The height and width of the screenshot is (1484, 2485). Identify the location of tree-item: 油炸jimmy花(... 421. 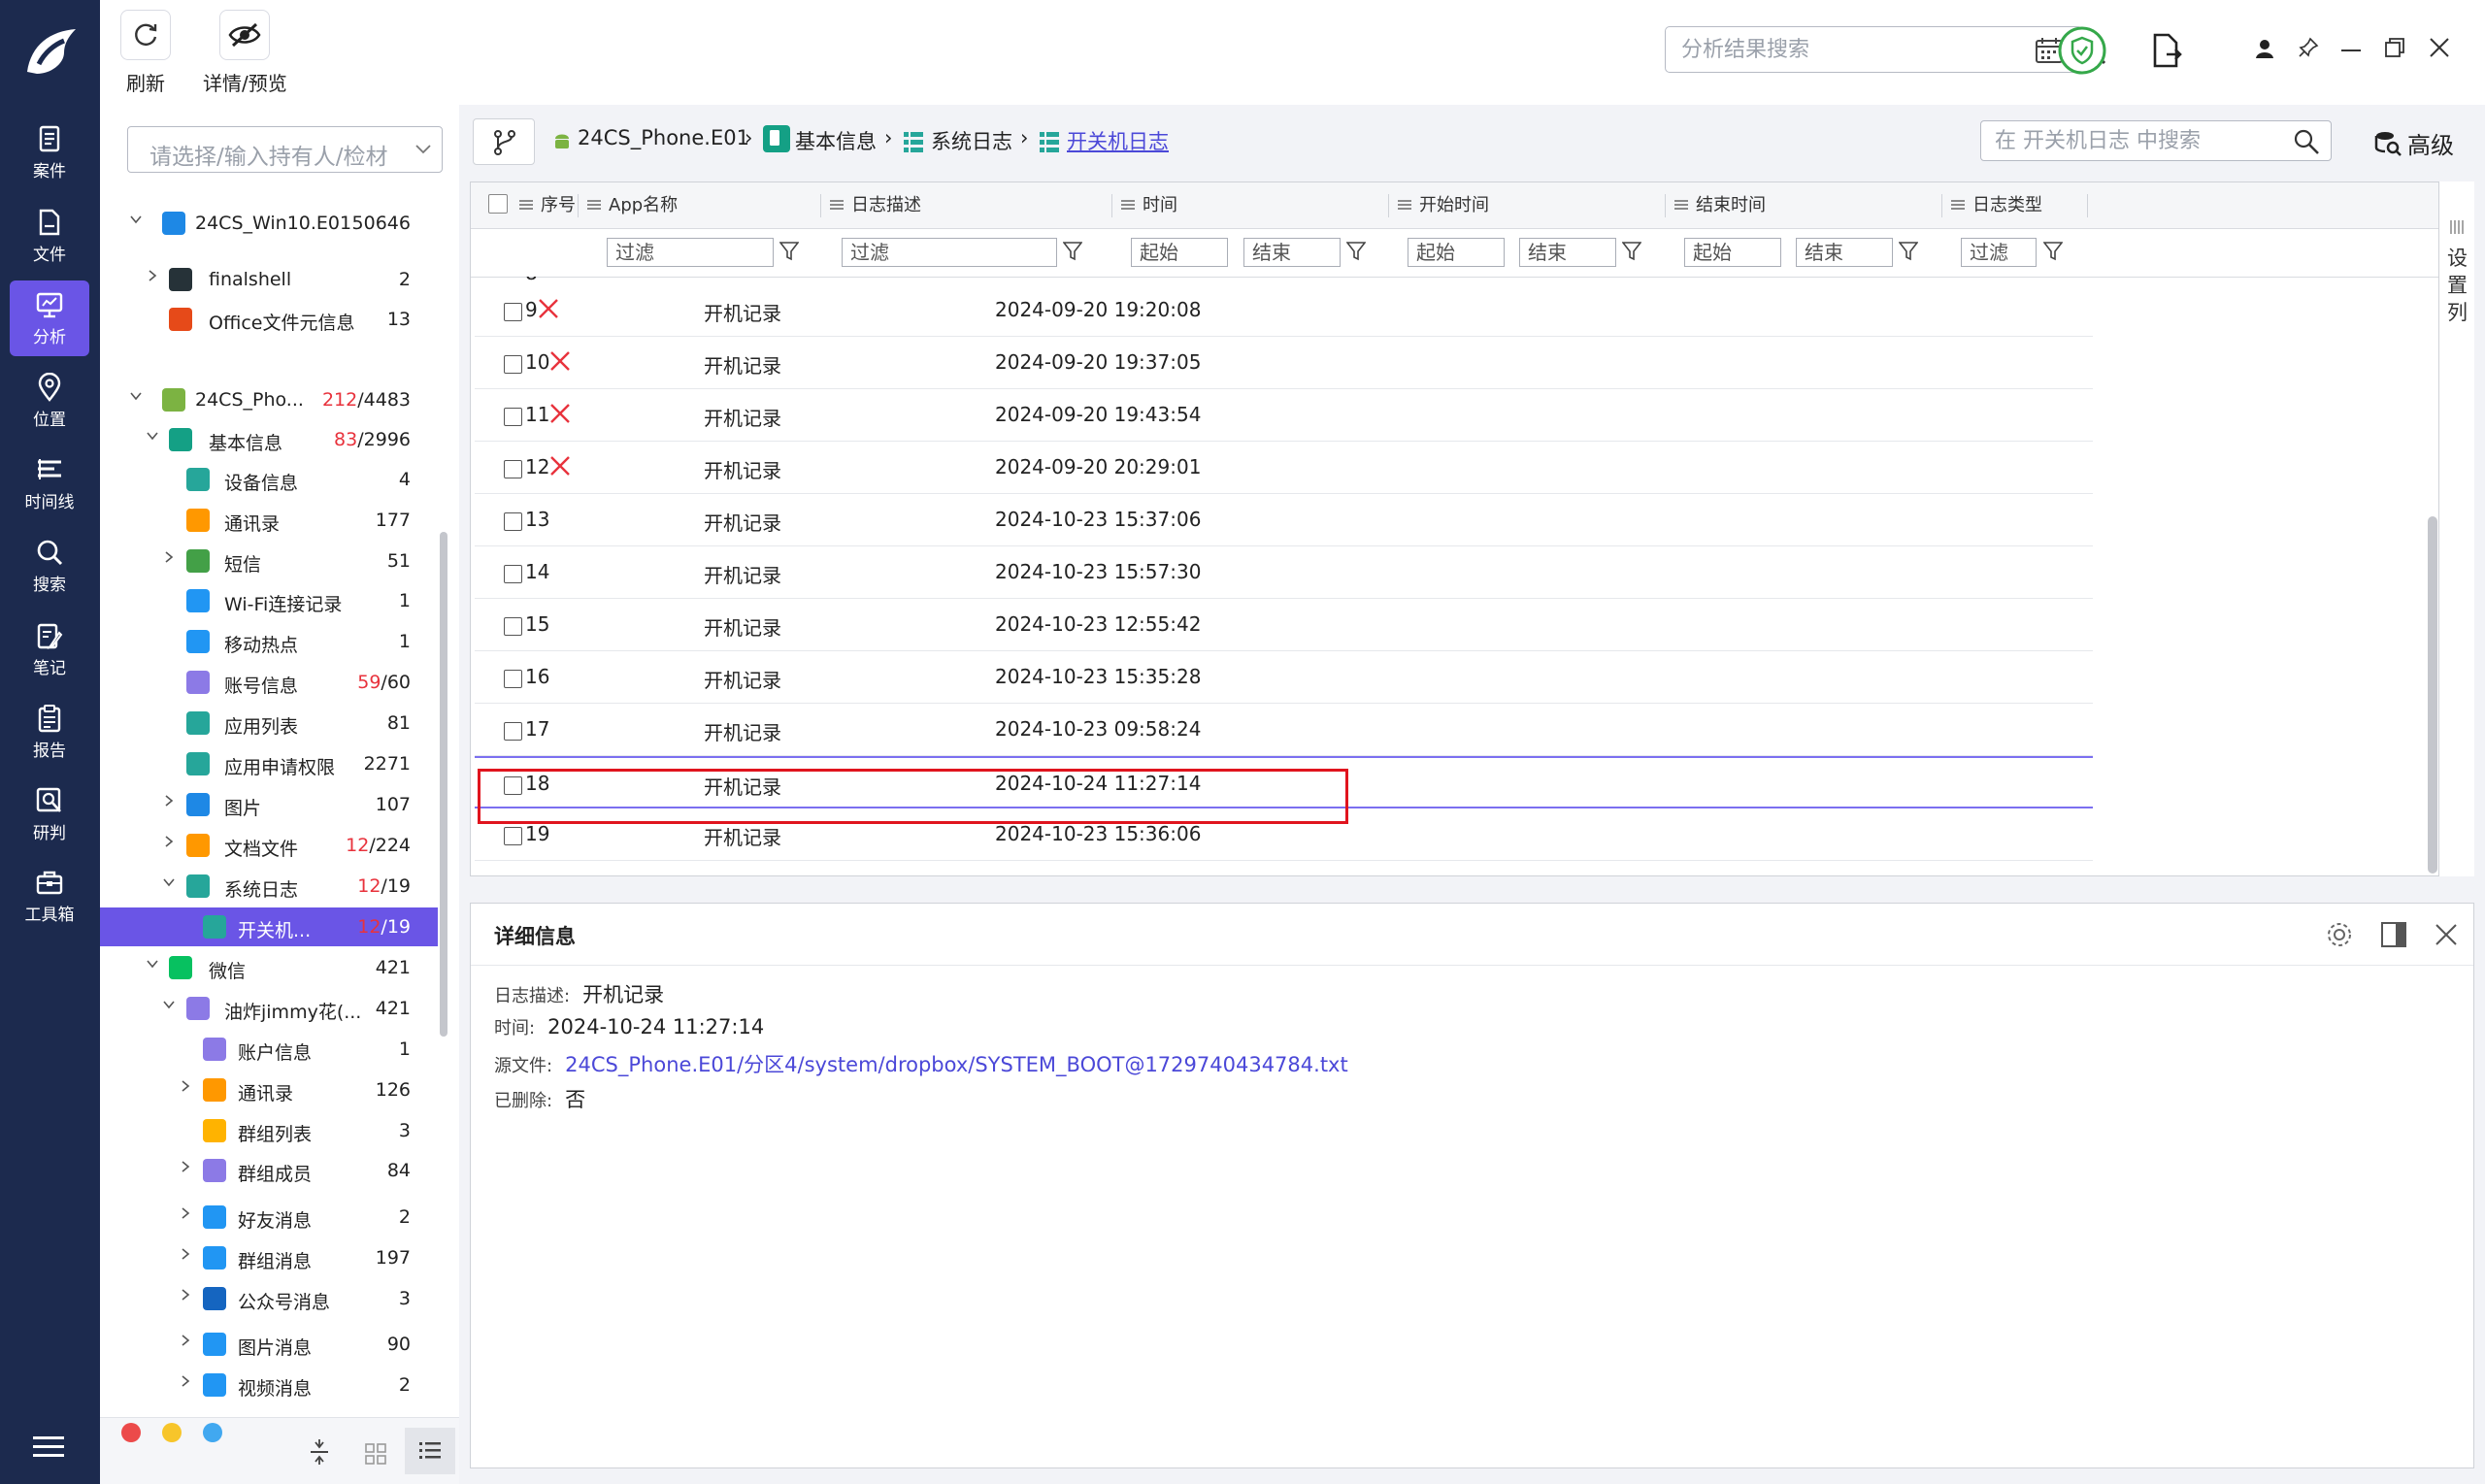
(269, 1008).